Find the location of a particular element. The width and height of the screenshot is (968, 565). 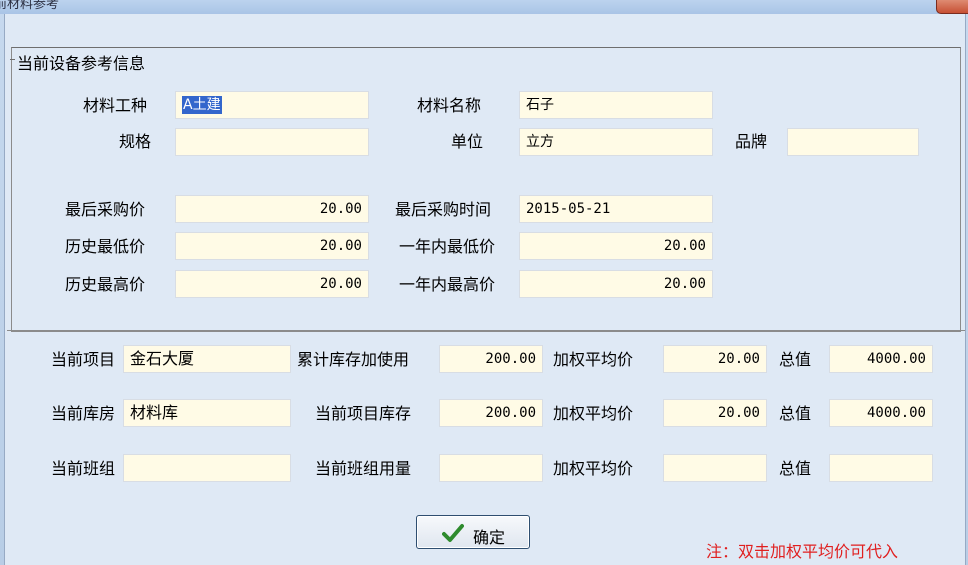

avg-price-field-2: 20.00 is located at coordinates (715, 413).